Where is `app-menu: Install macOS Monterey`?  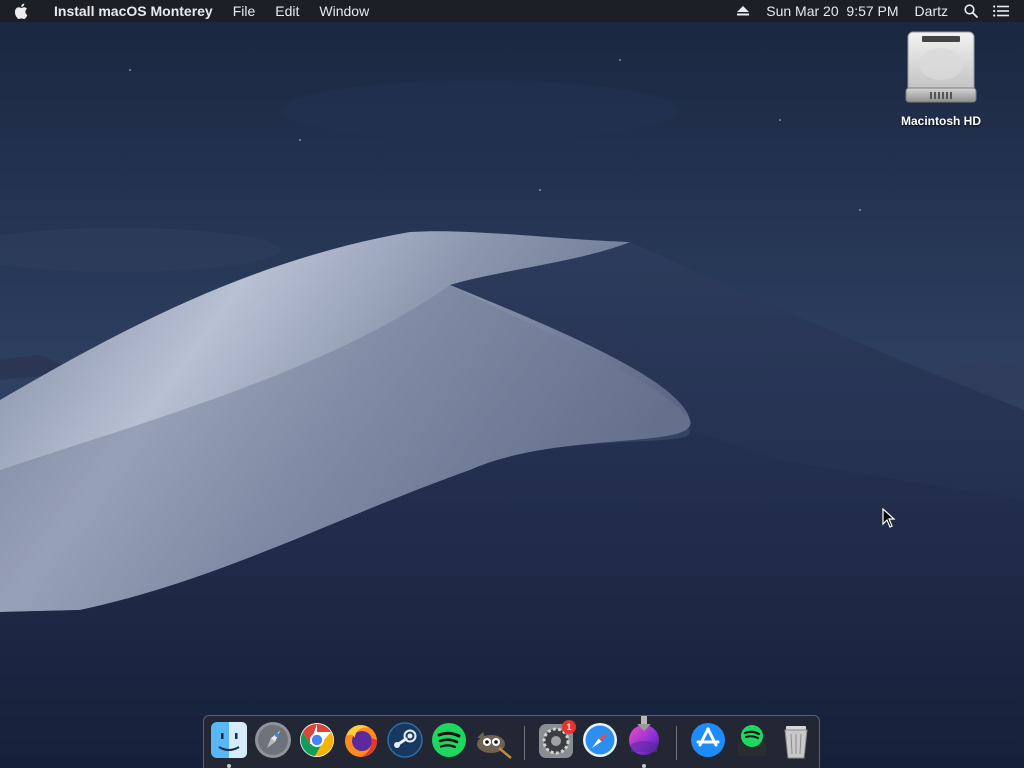
app-menu: Install macOS Monterey is located at coordinates (132, 11).